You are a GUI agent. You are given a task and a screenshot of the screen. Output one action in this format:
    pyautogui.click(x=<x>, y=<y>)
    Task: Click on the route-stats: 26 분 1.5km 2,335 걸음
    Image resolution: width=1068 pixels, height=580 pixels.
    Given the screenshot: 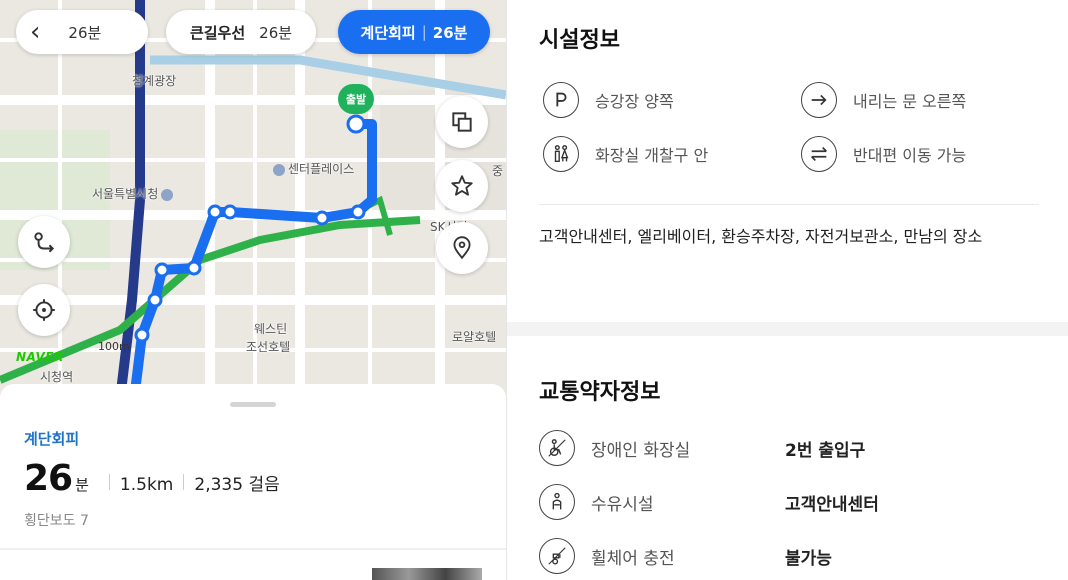 What is the action you would take?
    pyautogui.click(x=152, y=478)
    